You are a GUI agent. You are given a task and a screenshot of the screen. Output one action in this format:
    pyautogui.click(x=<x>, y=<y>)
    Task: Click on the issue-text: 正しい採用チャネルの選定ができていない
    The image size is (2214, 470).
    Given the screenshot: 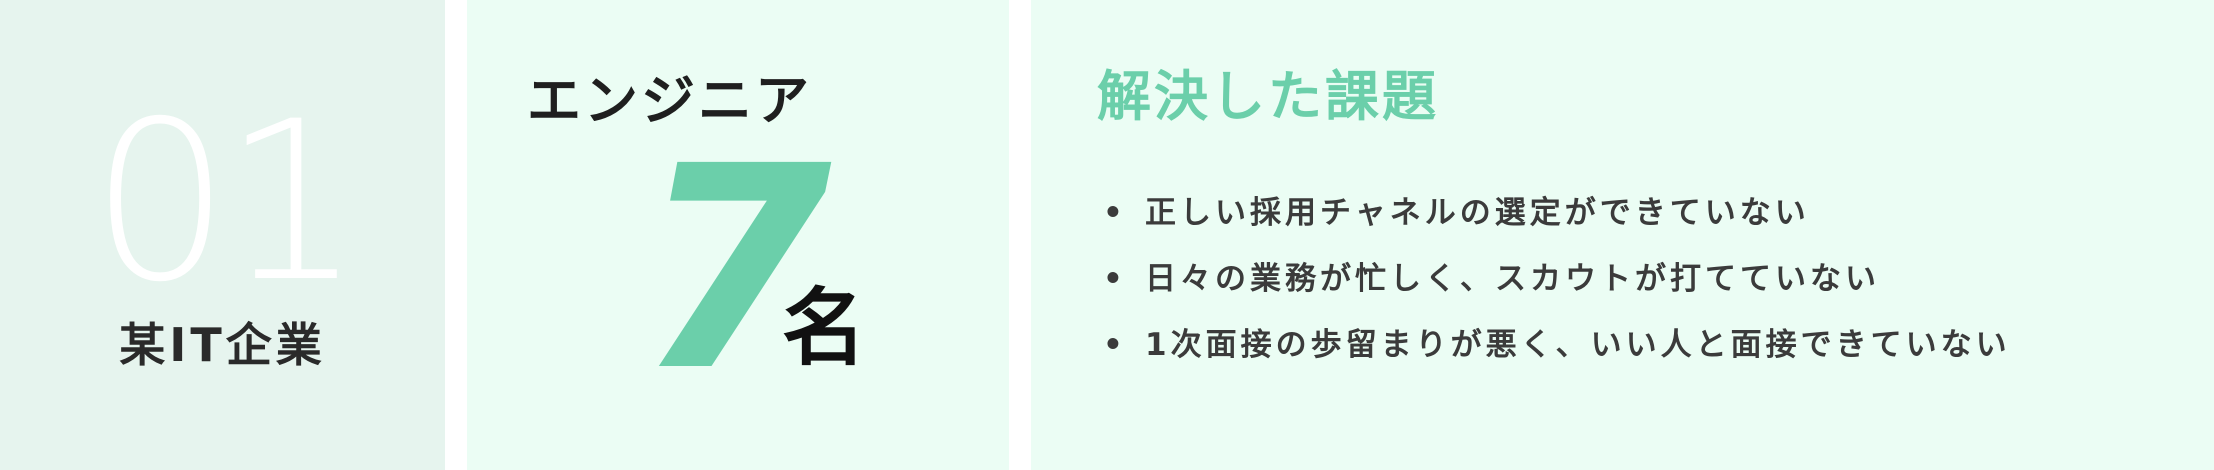 What is the action you would take?
    pyautogui.click(x=1477, y=213)
    